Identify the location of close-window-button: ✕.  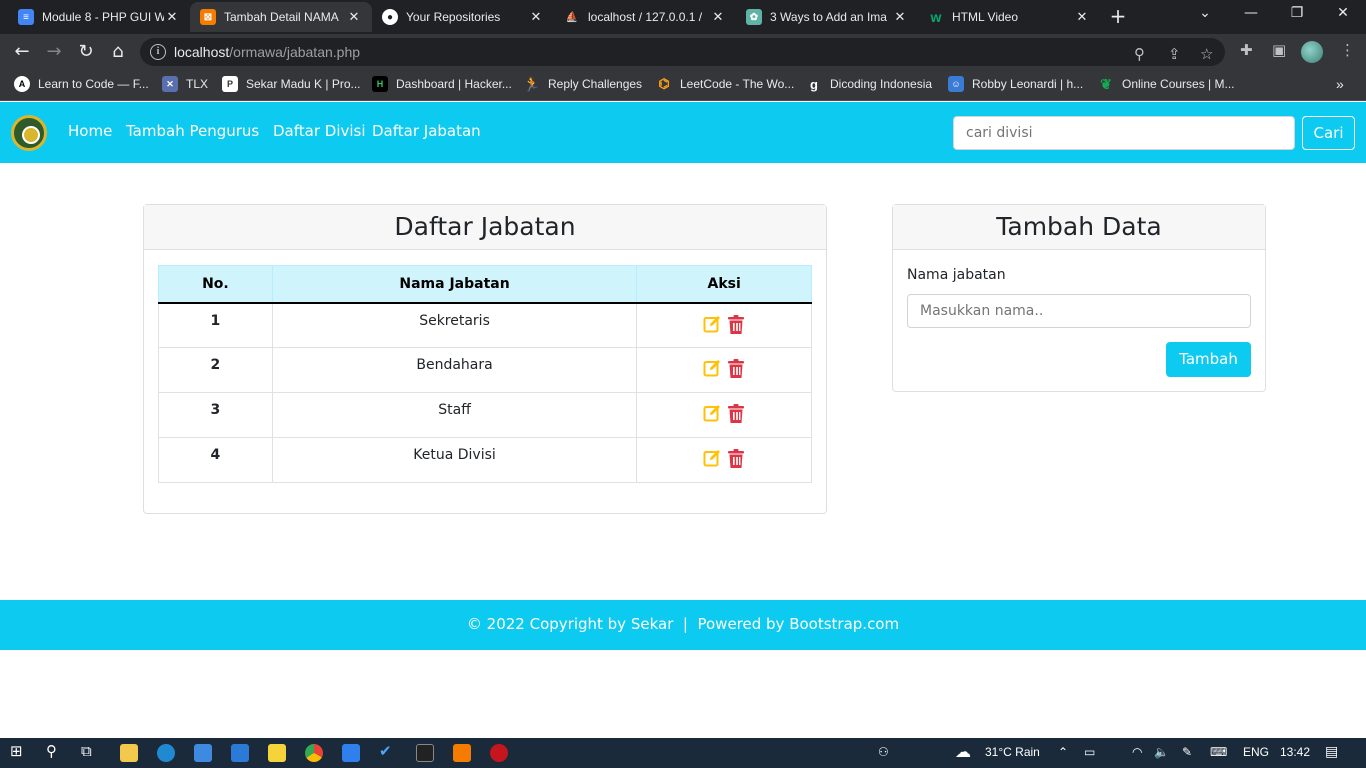
(1343, 13).